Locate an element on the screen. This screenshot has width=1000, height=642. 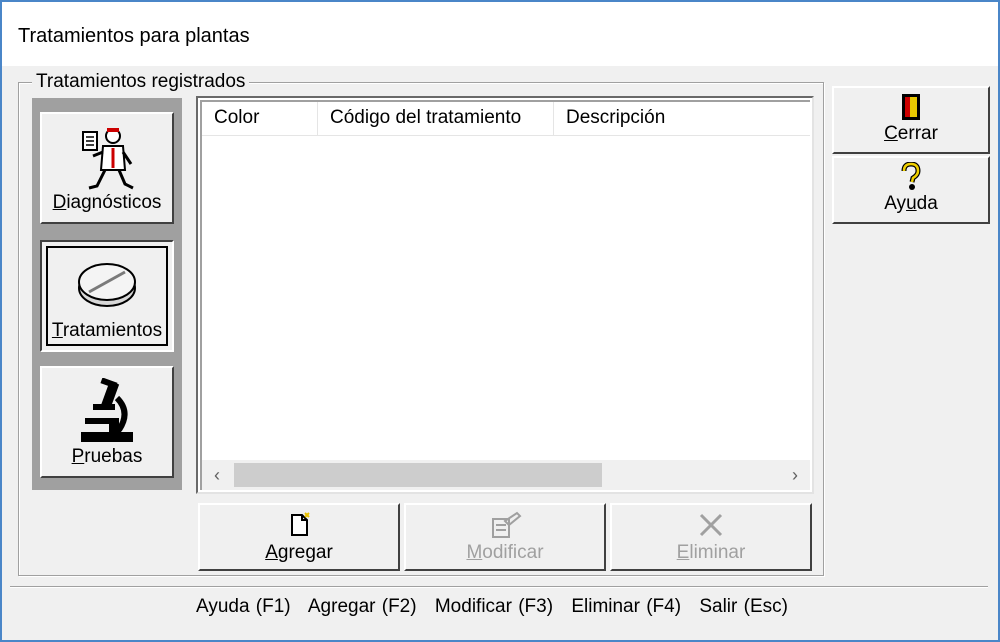
delete-button-label: Eliminar is located at coordinates (711, 552).